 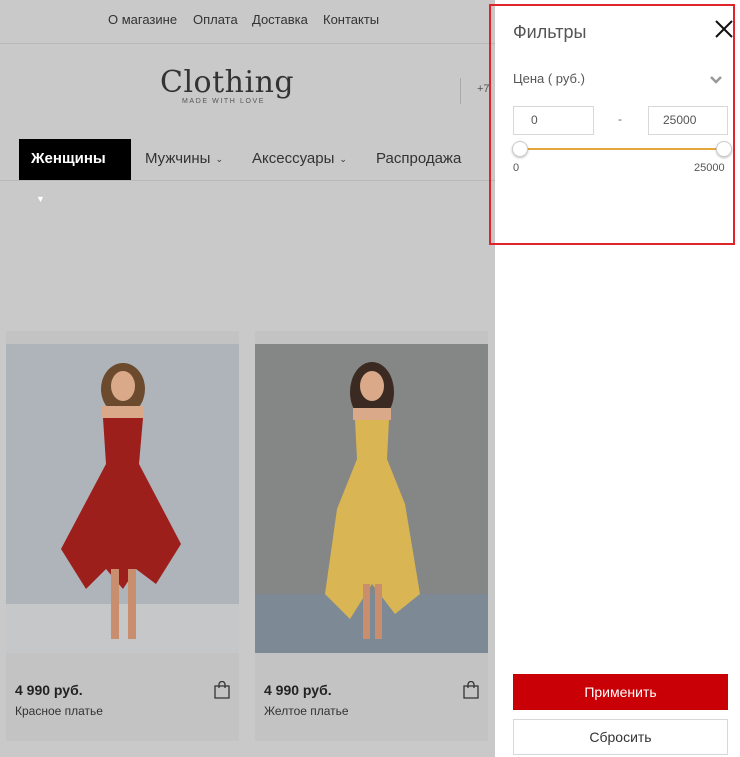 What do you see at coordinates (724, 29) in the screenshot?
I see `close-icon` at bounding box center [724, 29].